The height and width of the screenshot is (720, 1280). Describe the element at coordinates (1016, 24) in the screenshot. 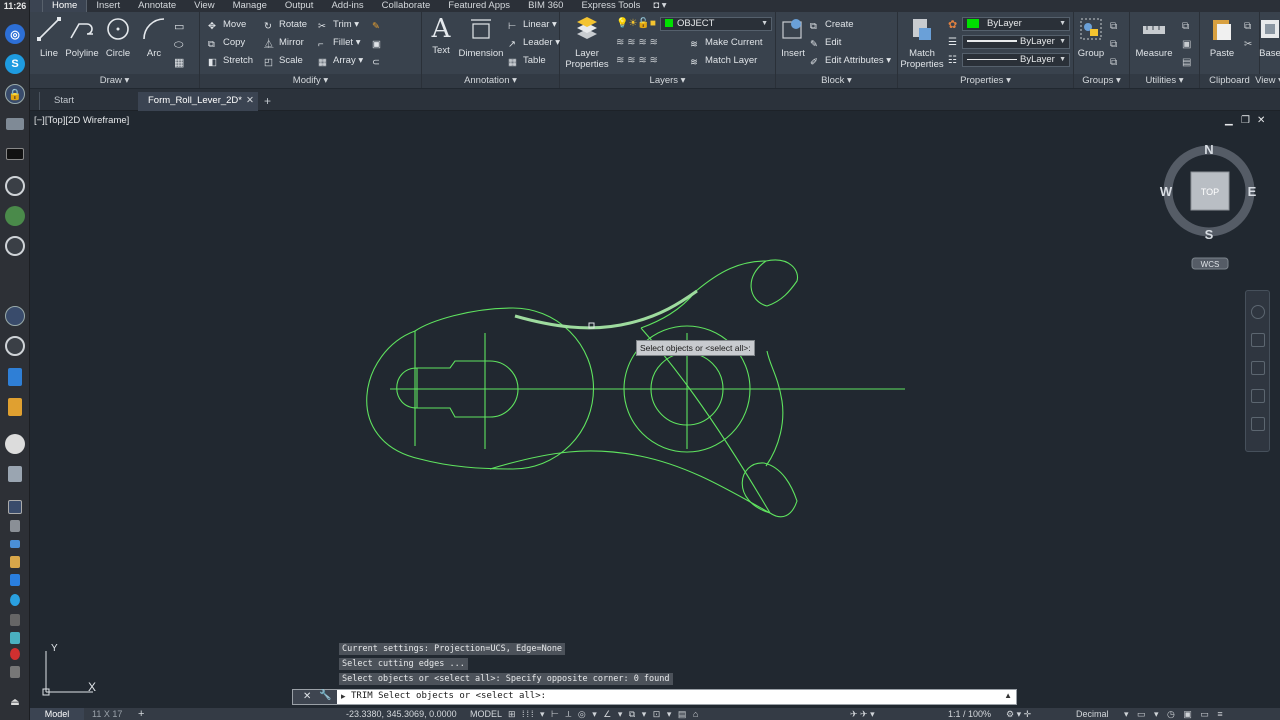

I see `color-dropdown: ByLayer ▼` at that location.